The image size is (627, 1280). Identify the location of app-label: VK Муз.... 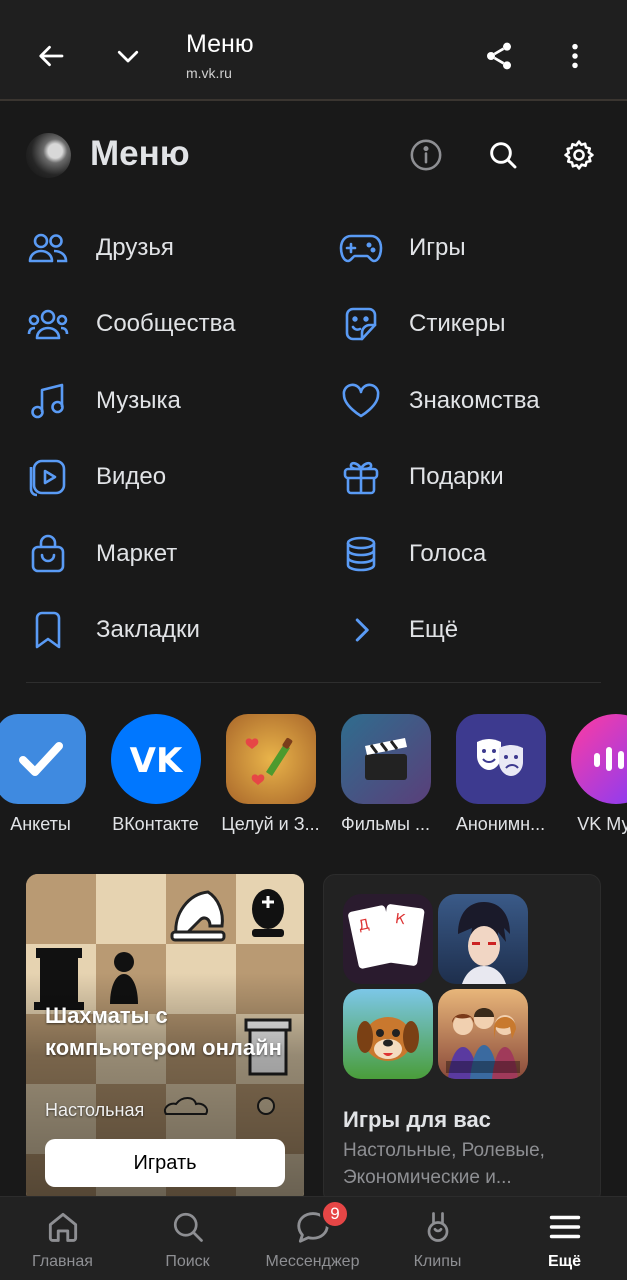
(602, 824).